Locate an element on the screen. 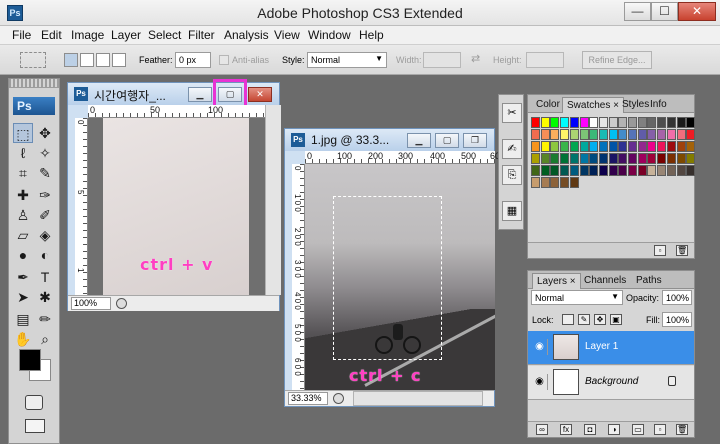  path-selection-icon: ➤ is located at coordinates (23, 297).